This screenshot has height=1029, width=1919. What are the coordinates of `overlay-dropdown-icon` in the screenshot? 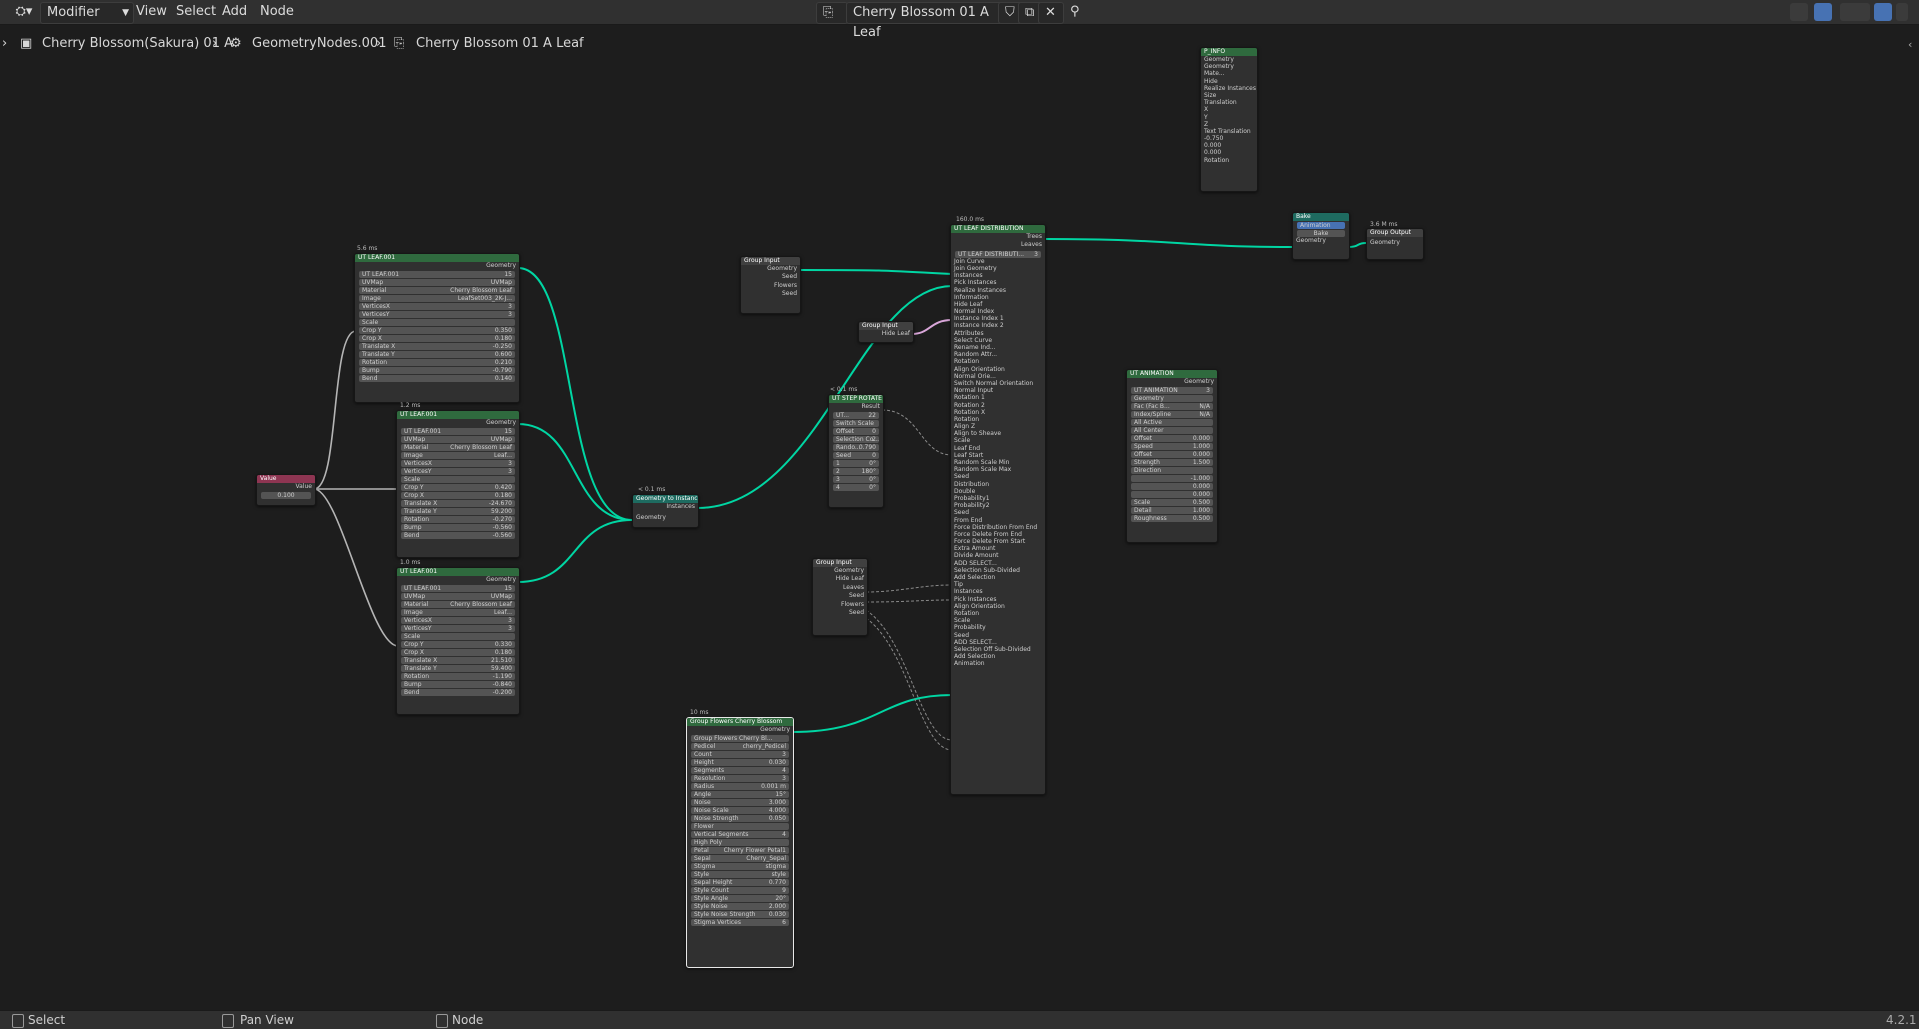 It's located at (1902, 12).